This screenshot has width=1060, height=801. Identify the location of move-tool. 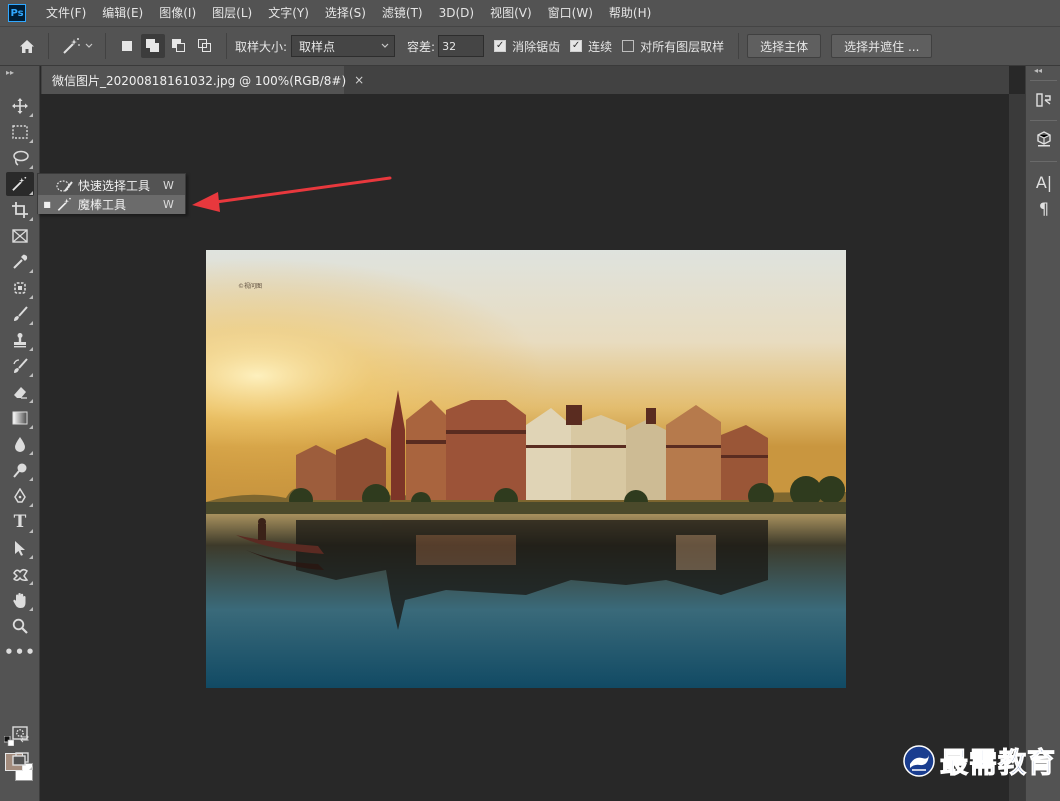
(20, 106).